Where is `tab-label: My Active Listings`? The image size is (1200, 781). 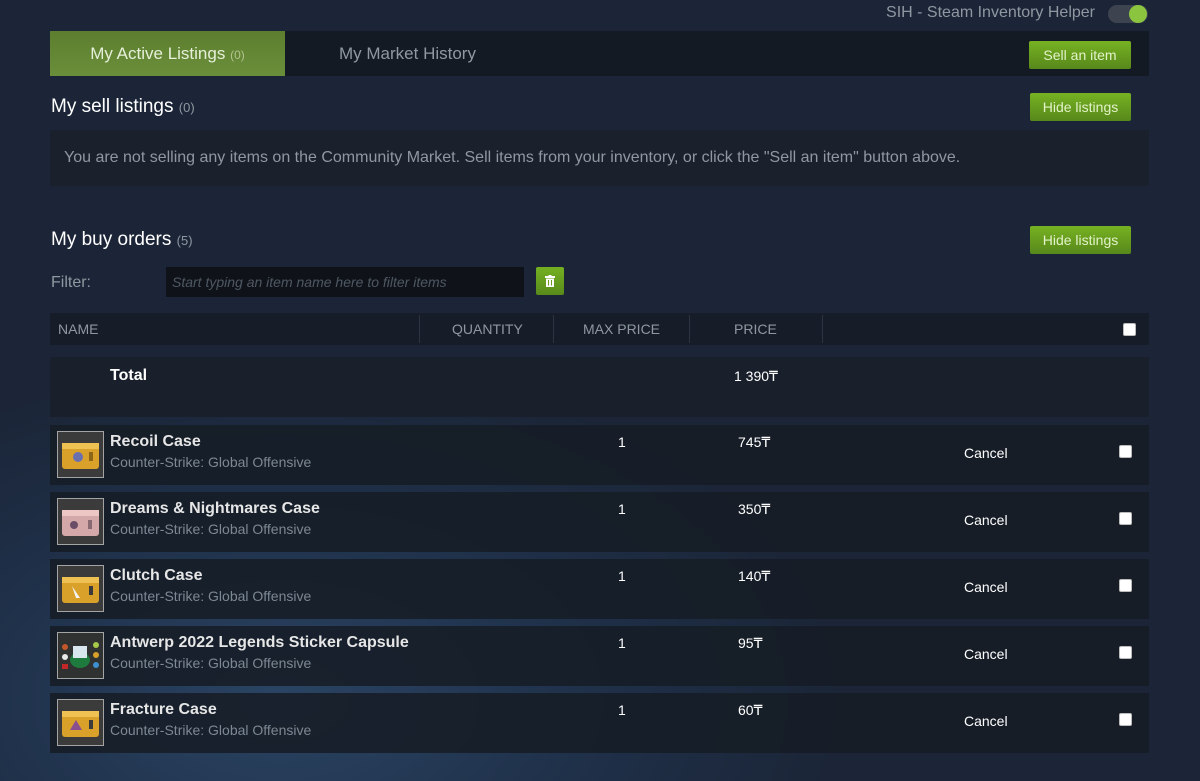
tab-label: My Active Listings is located at coordinates (158, 53).